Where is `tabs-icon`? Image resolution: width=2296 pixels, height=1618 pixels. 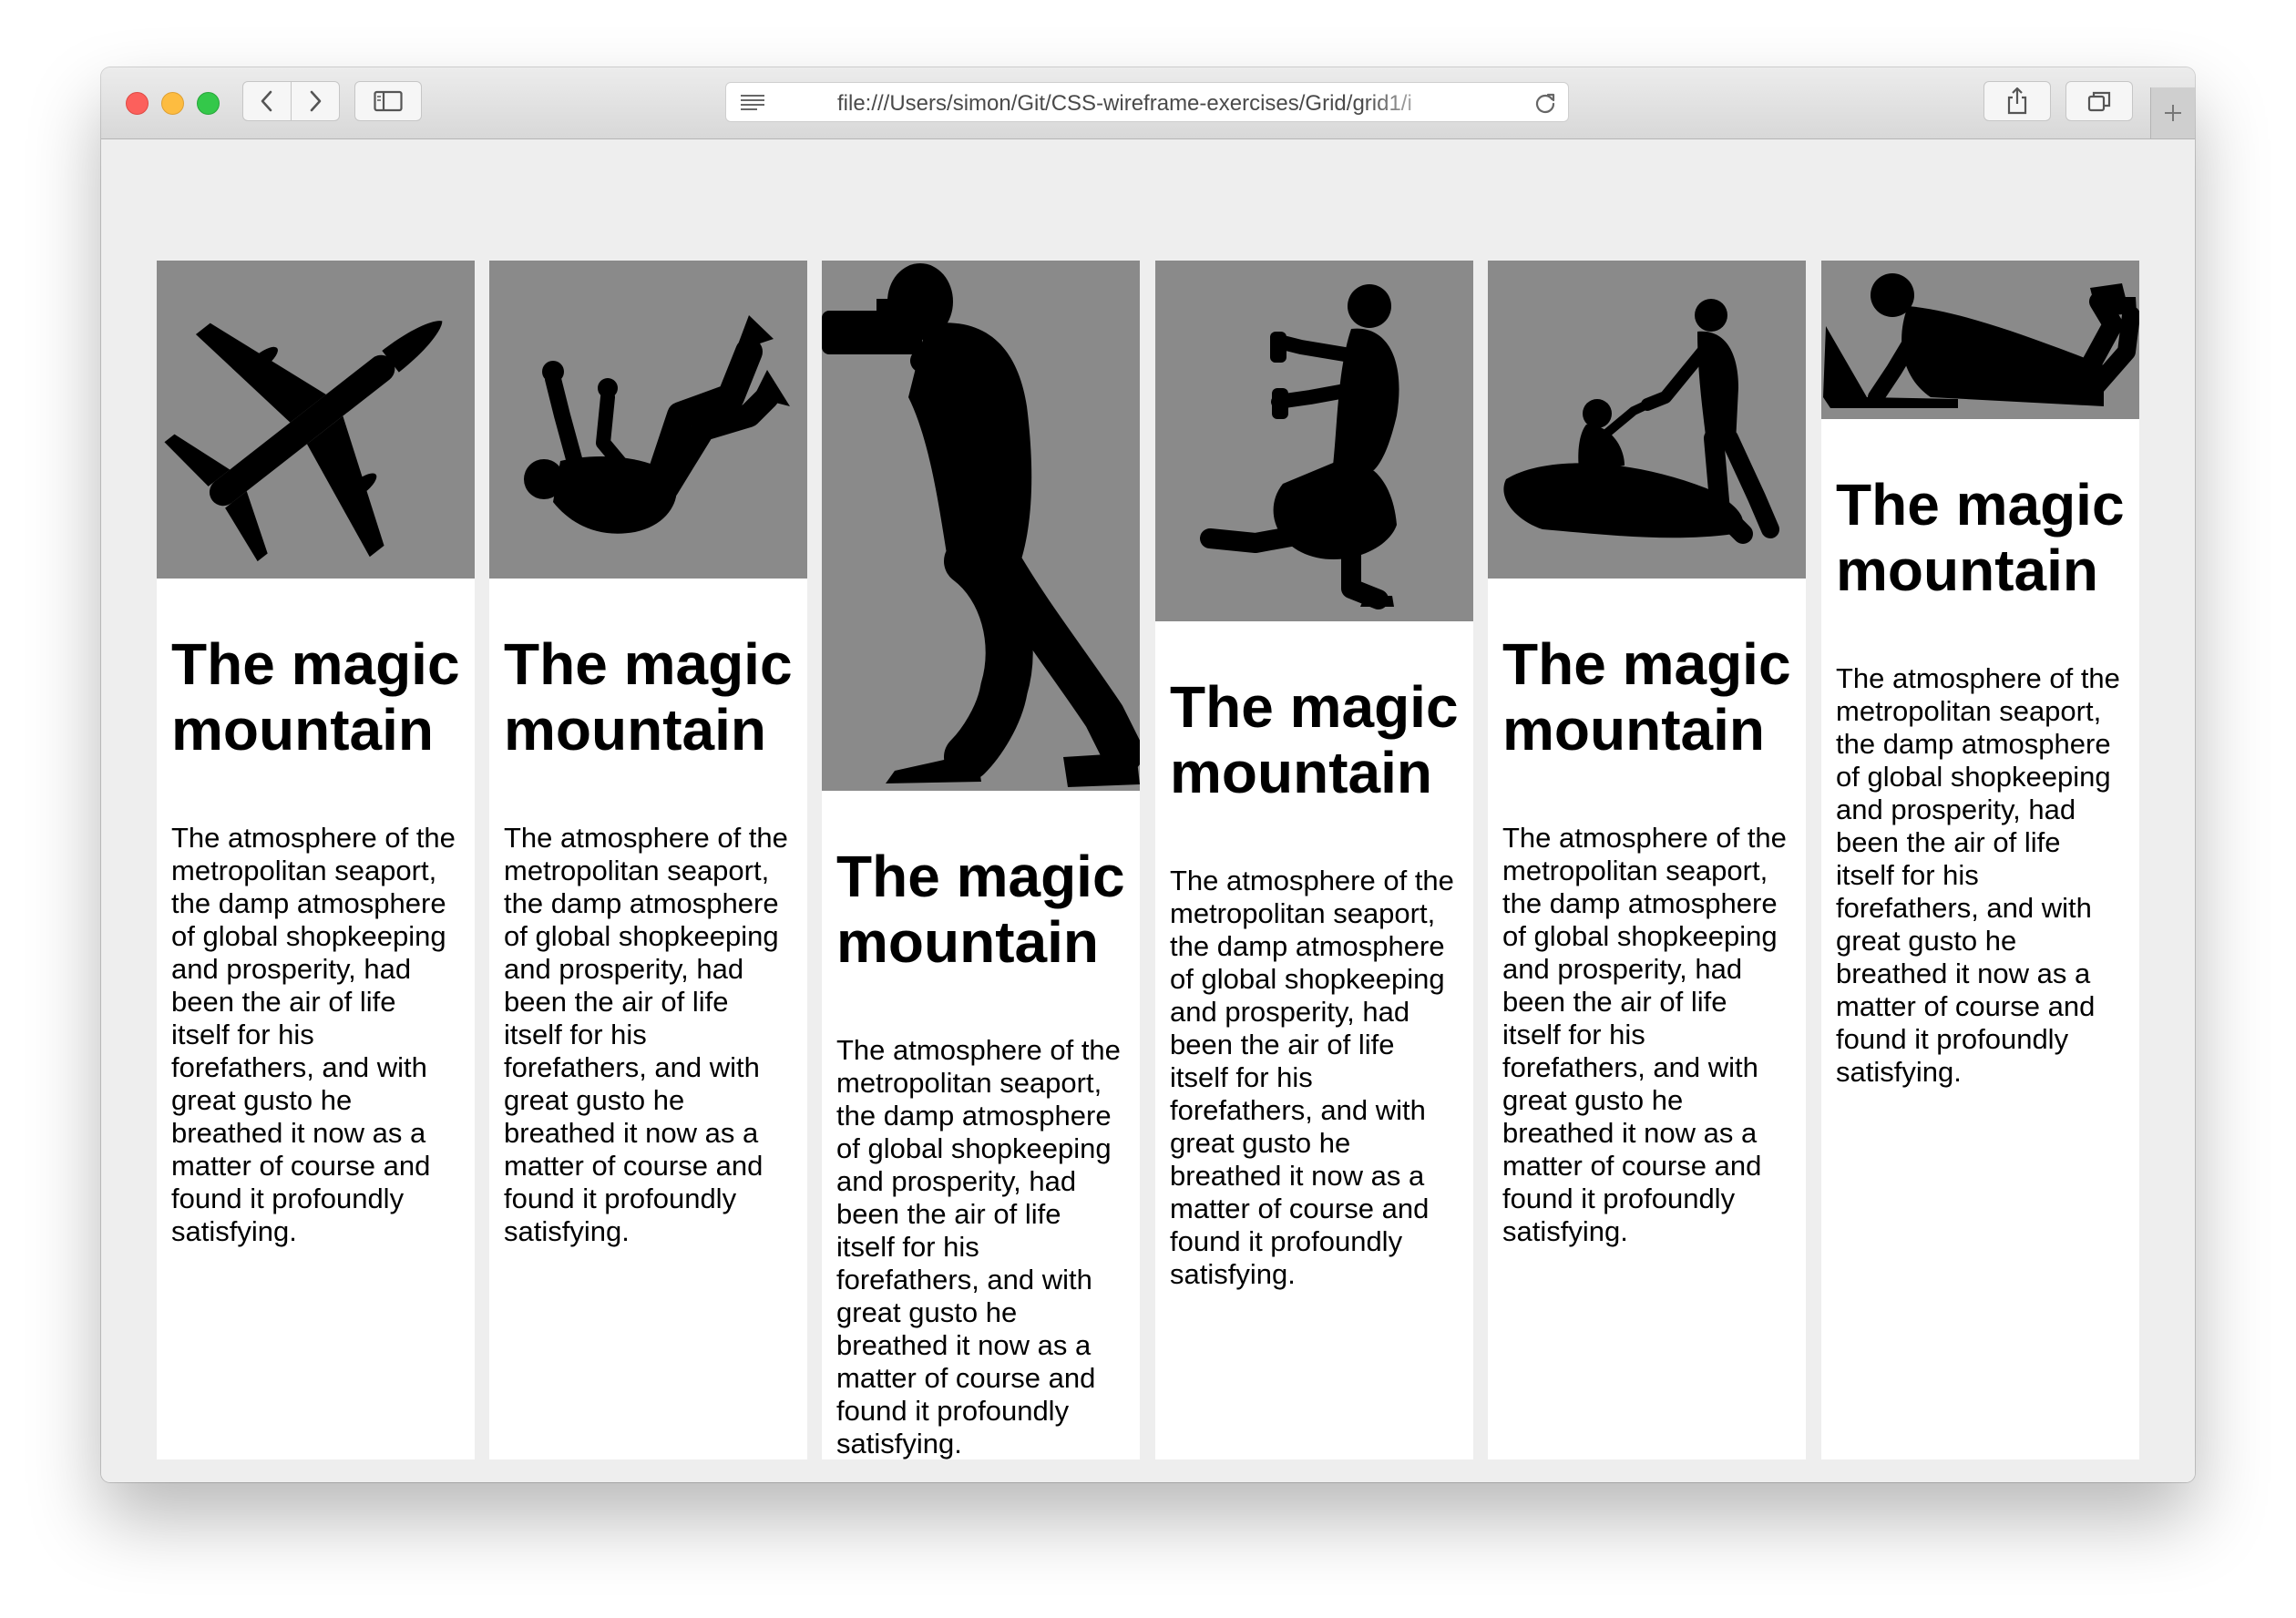
tabs-icon is located at coordinates (2099, 101).